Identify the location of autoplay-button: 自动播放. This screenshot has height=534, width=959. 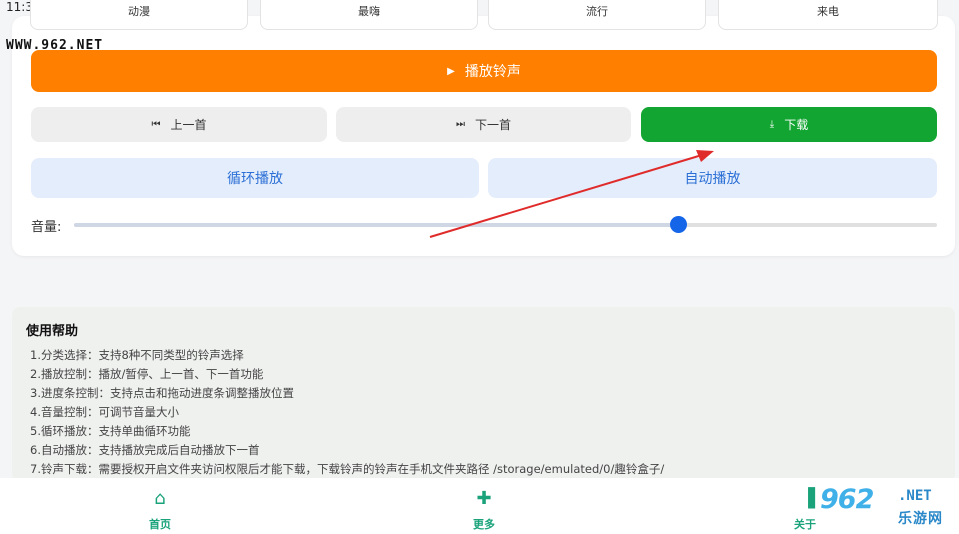
(712, 178).